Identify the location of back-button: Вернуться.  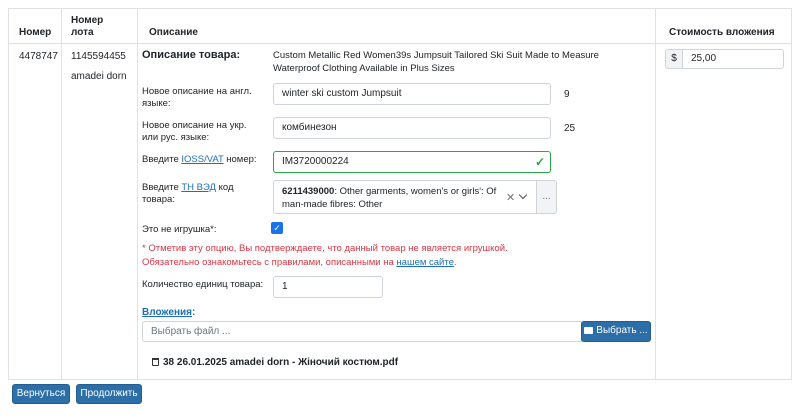
(41, 394).